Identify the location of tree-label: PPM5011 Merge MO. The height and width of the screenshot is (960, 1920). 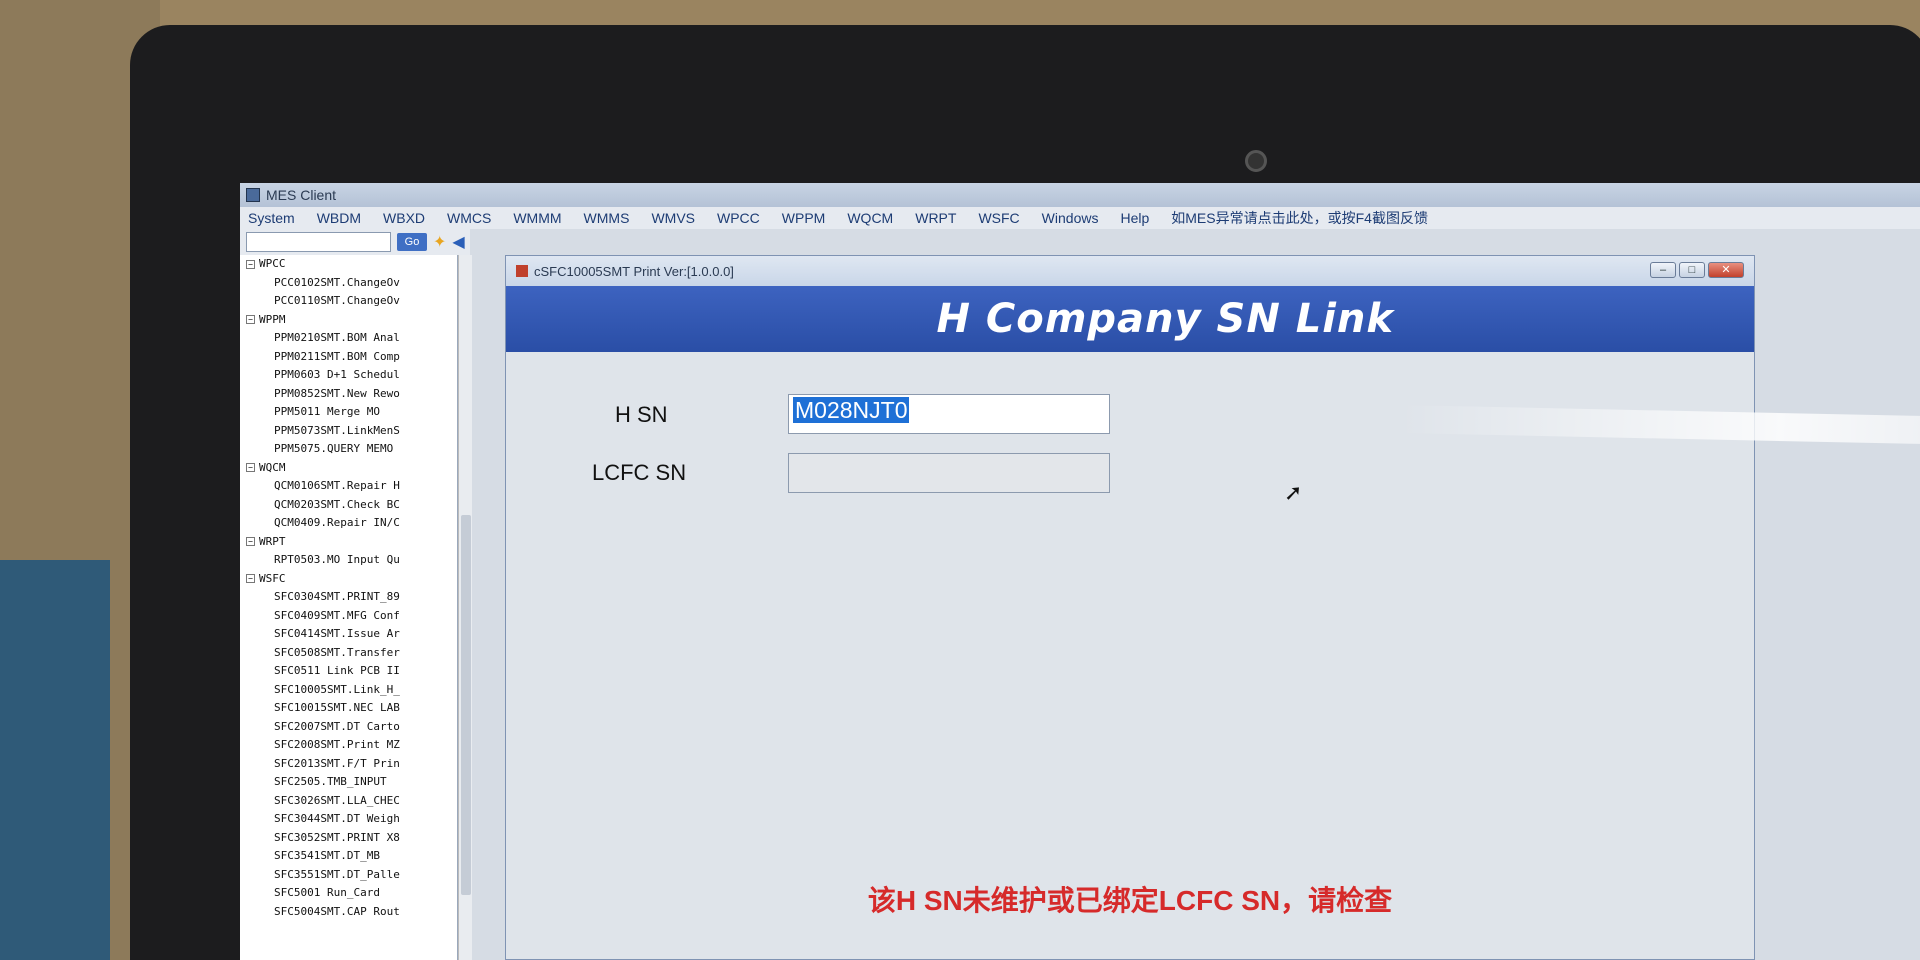
(327, 411).